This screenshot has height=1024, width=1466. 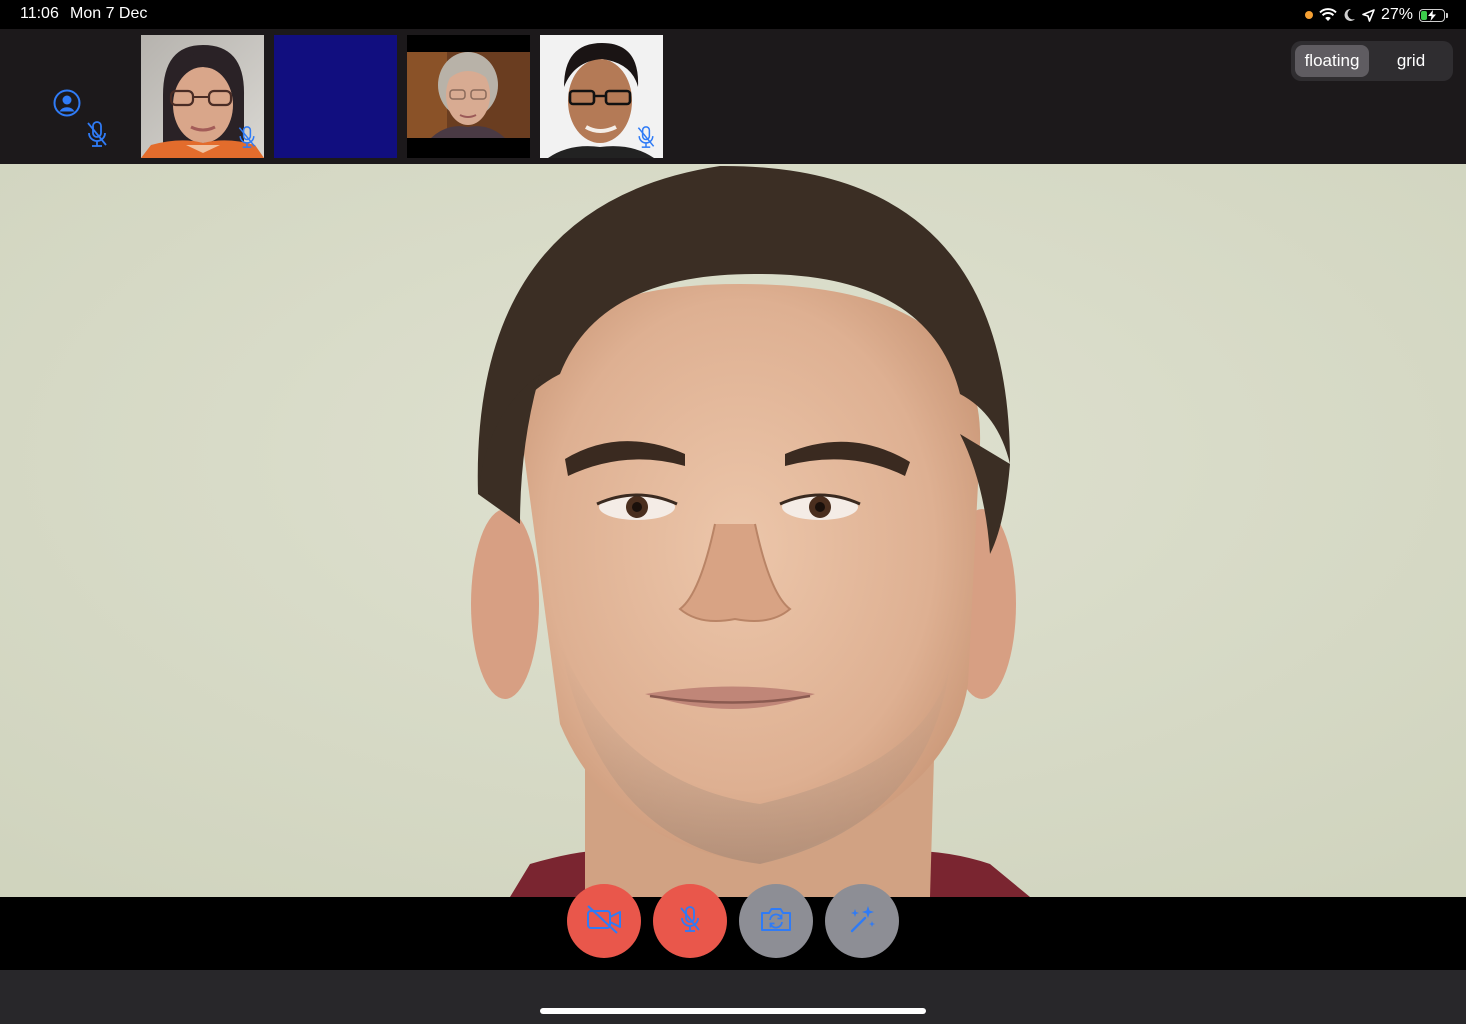 I want to click on camera-rotate-icon, so click(x=776, y=921).